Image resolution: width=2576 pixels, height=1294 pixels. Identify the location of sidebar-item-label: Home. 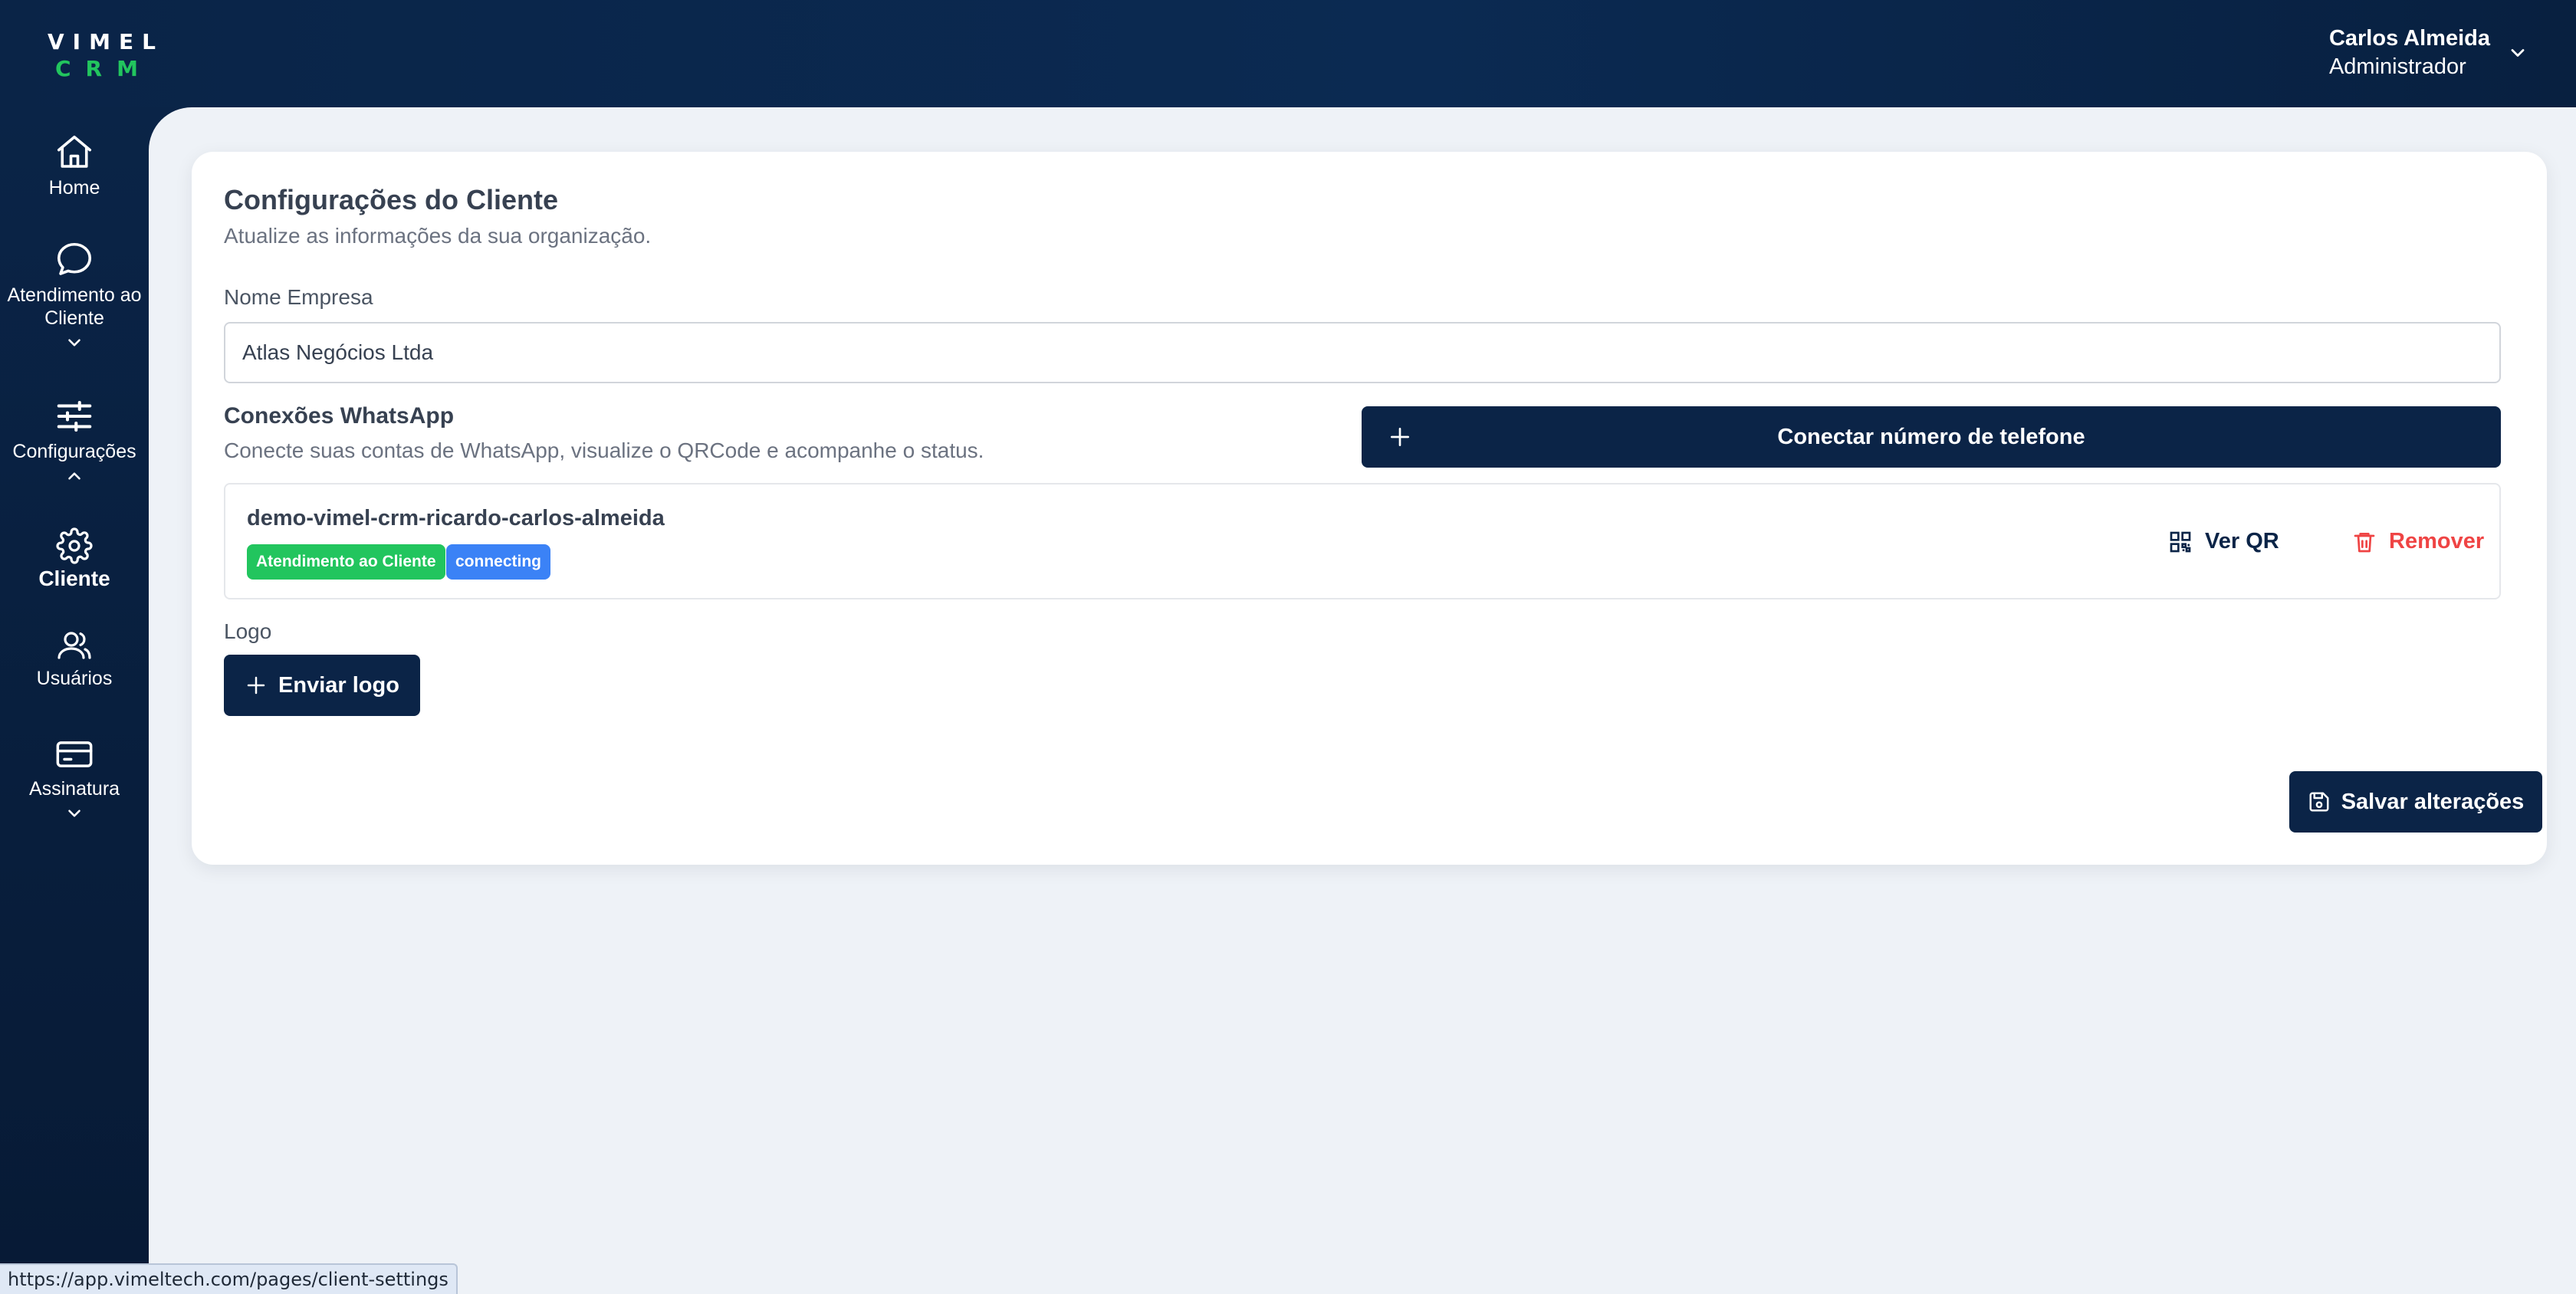
(74, 188).